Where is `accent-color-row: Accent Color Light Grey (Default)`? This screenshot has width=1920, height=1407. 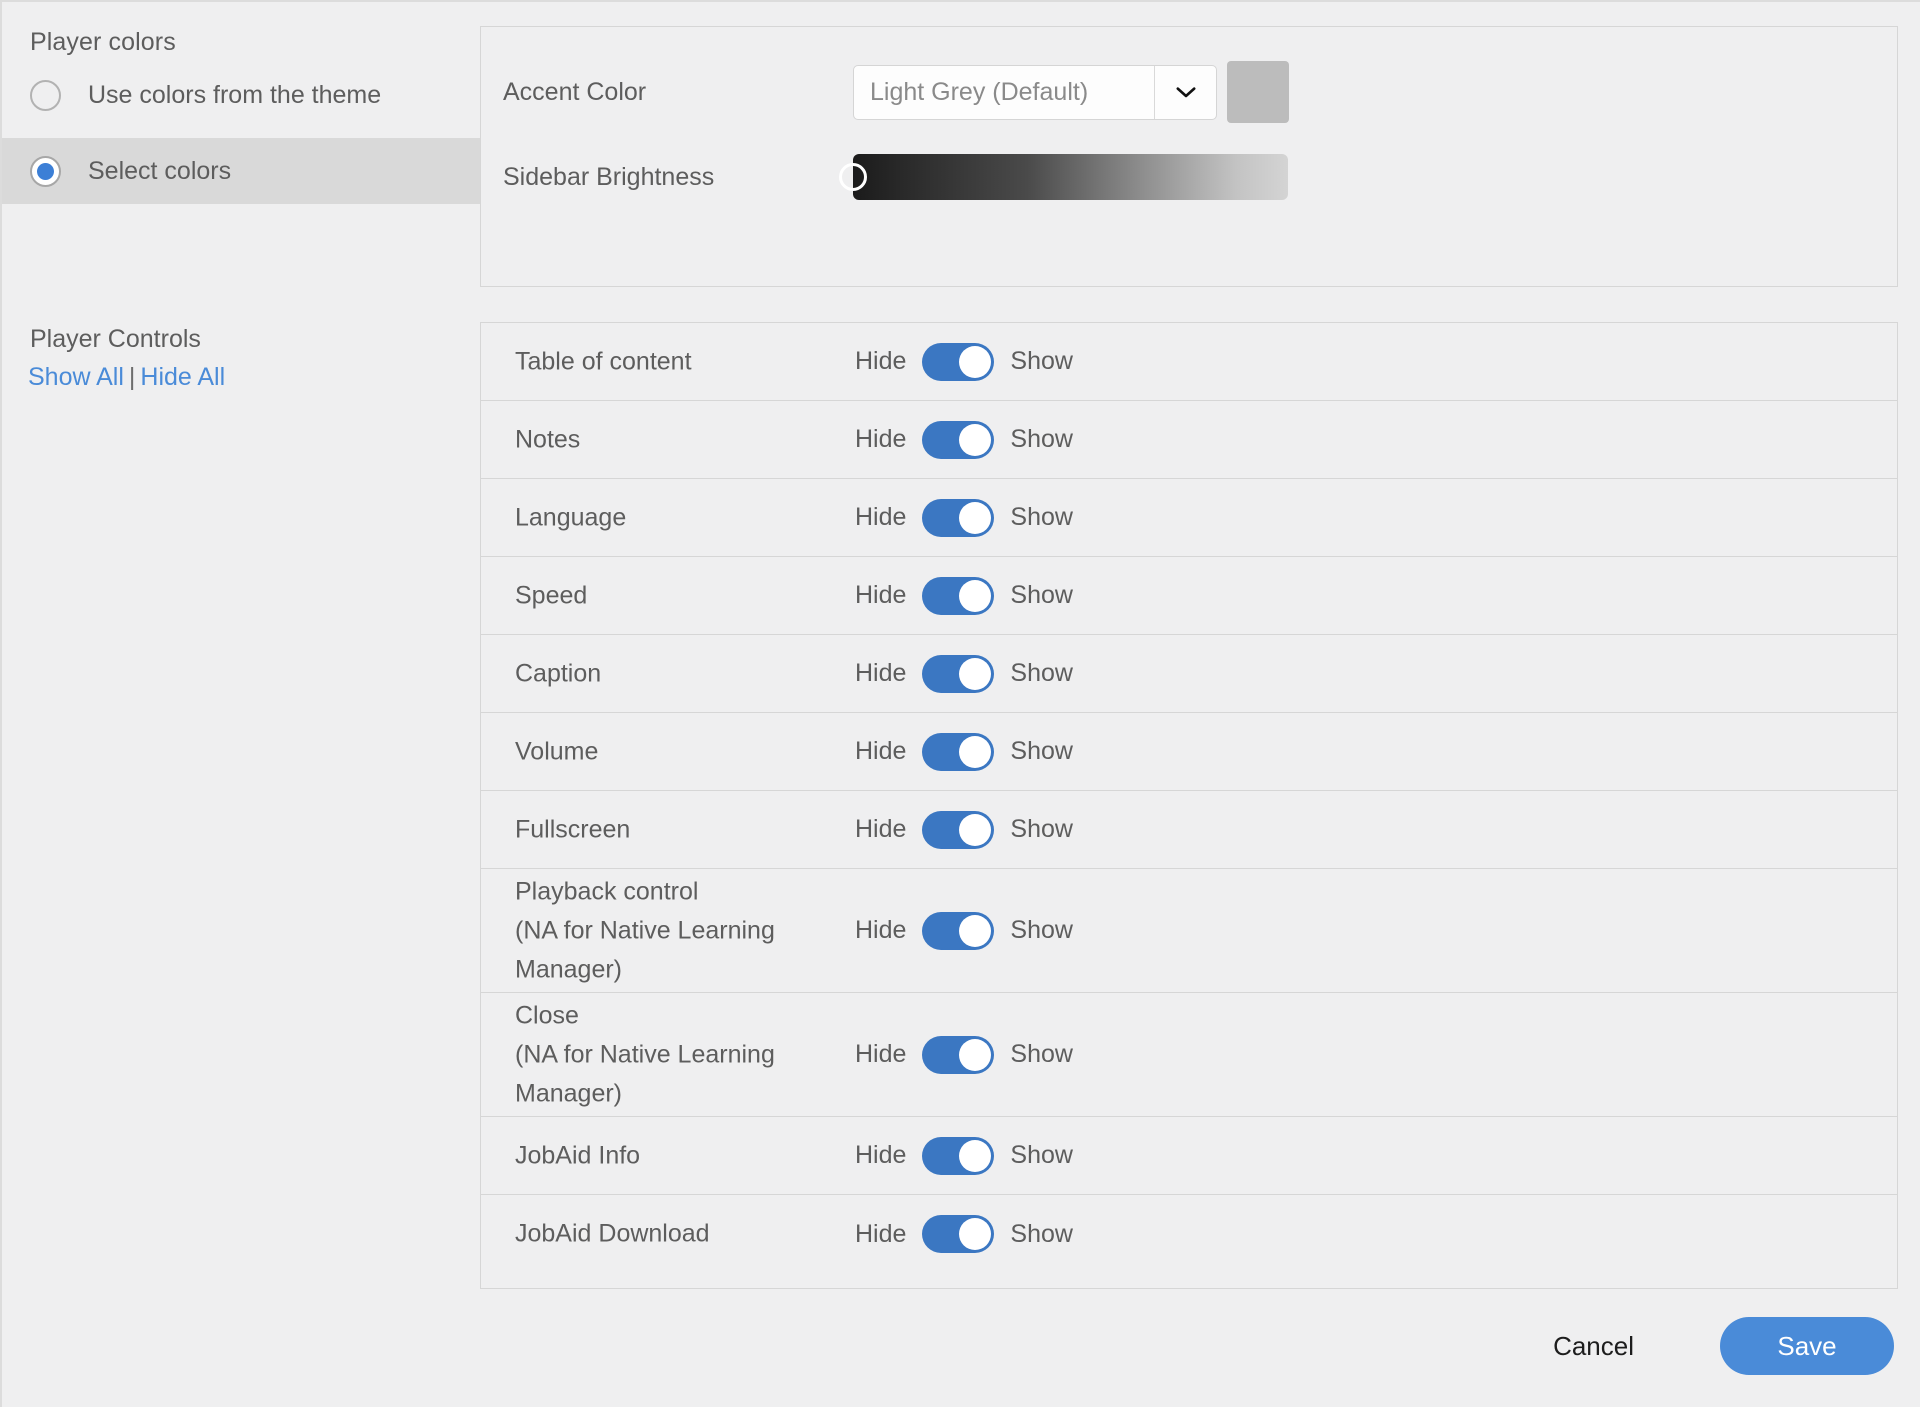 accent-color-row: Accent Color Light Grey (Default) is located at coordinates (896, 92).